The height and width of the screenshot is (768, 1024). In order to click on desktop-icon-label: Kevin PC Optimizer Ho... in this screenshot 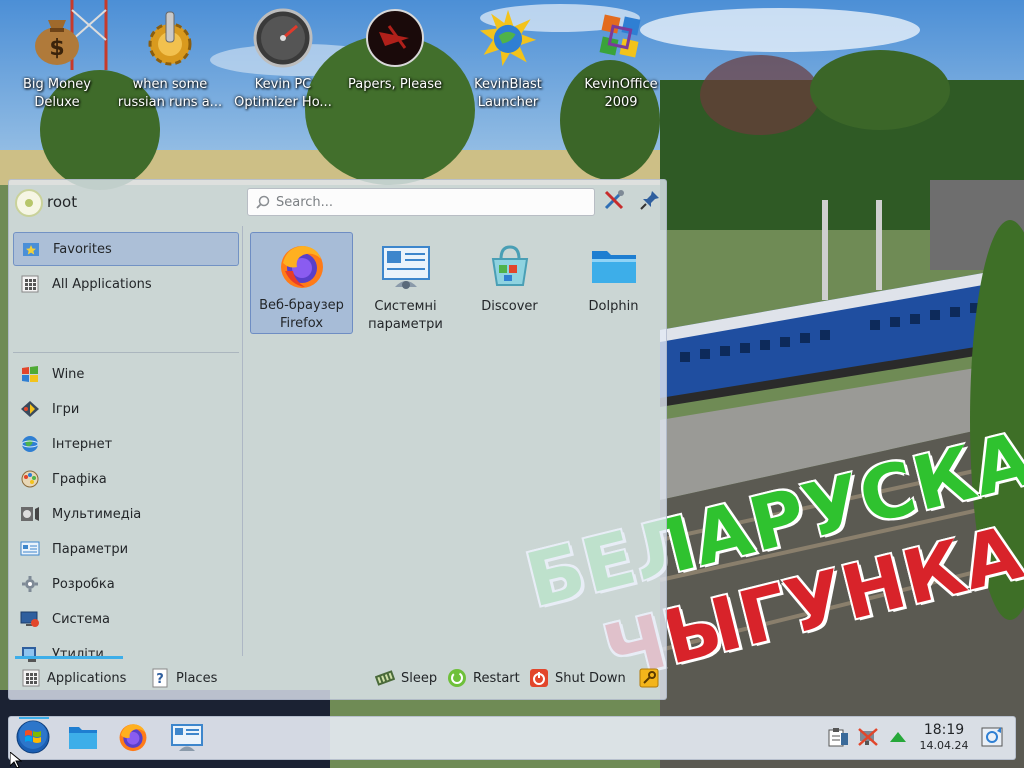, I will do `click(283, 93)`.